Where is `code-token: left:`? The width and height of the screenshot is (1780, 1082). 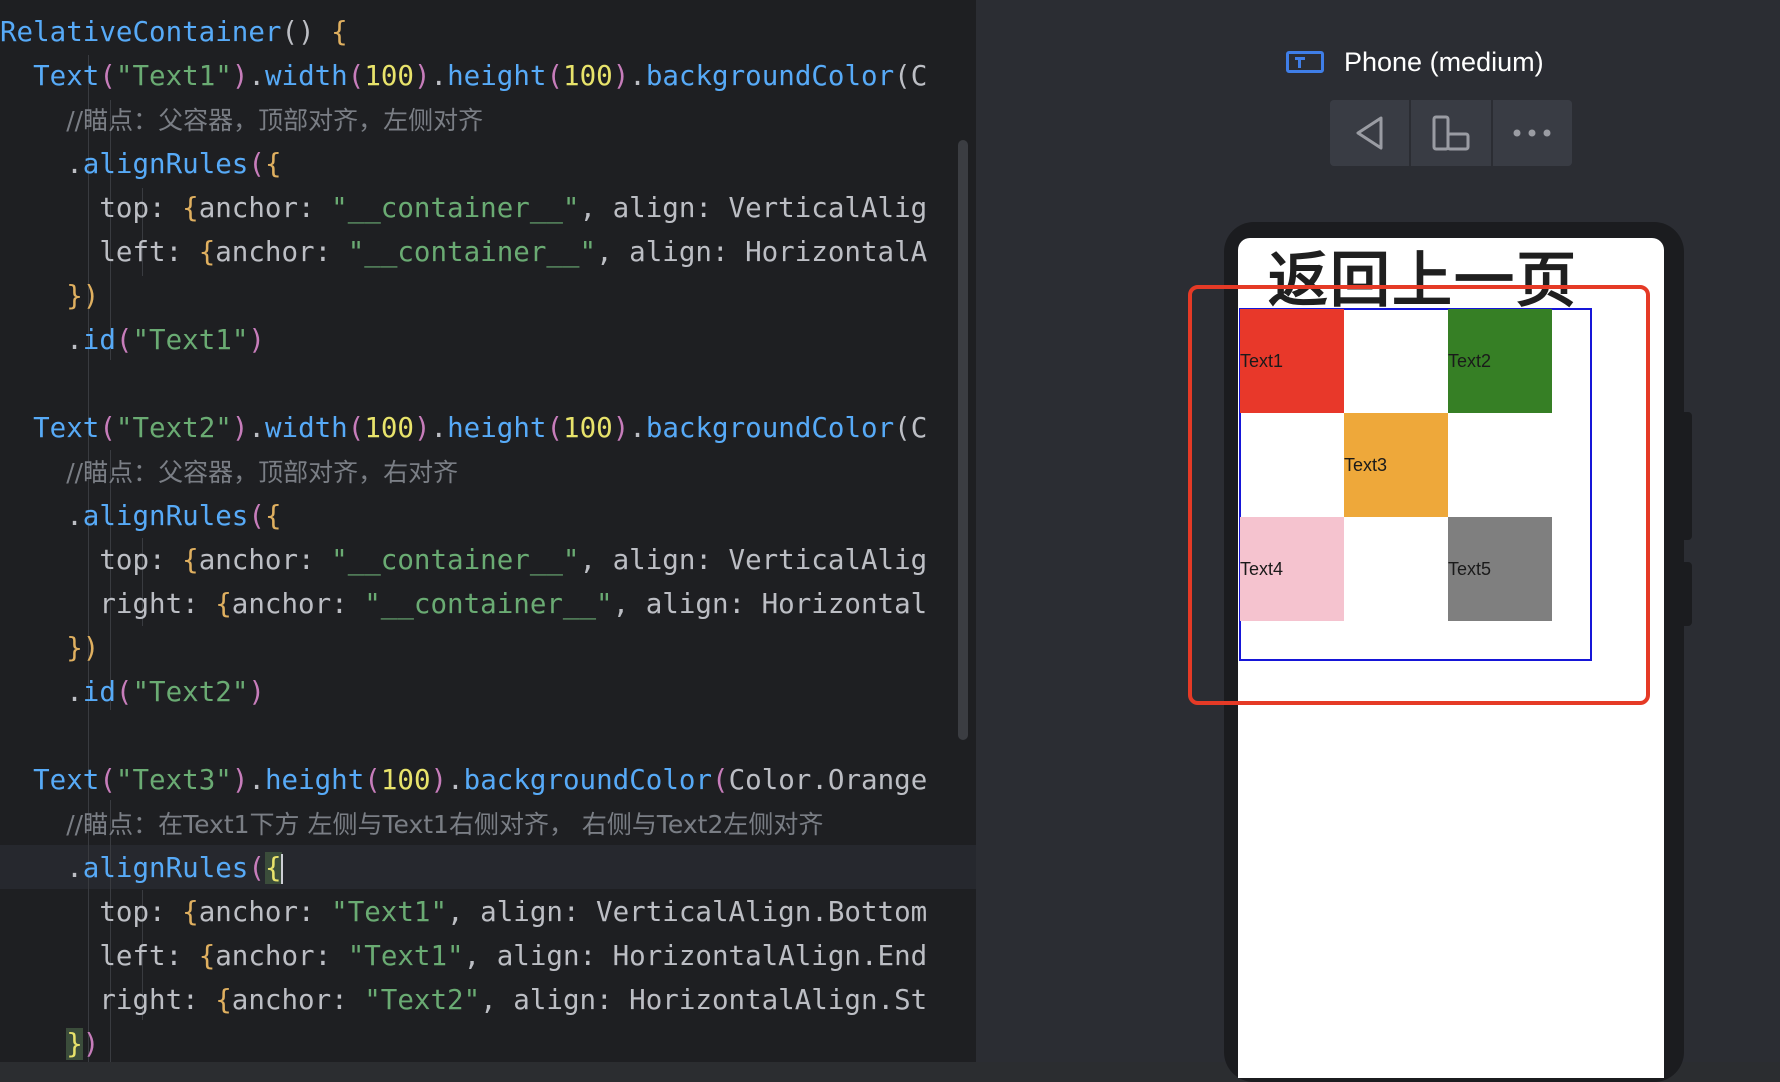 code-token: left: is located at coordinates (99, 252).